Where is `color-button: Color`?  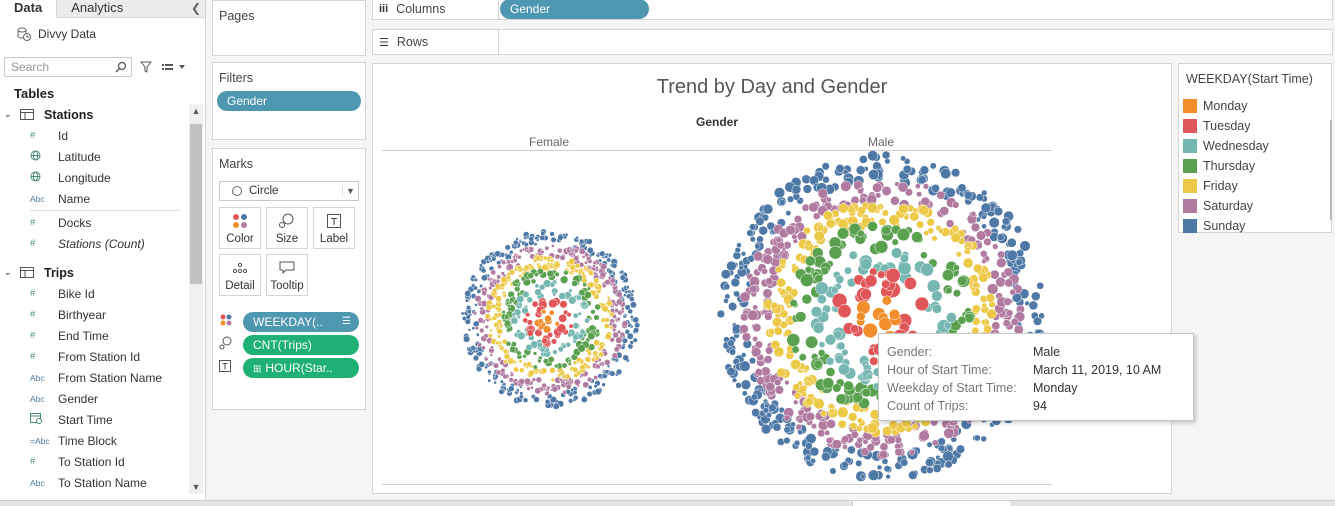 color-button: Color is located at coordinates (240, 228).